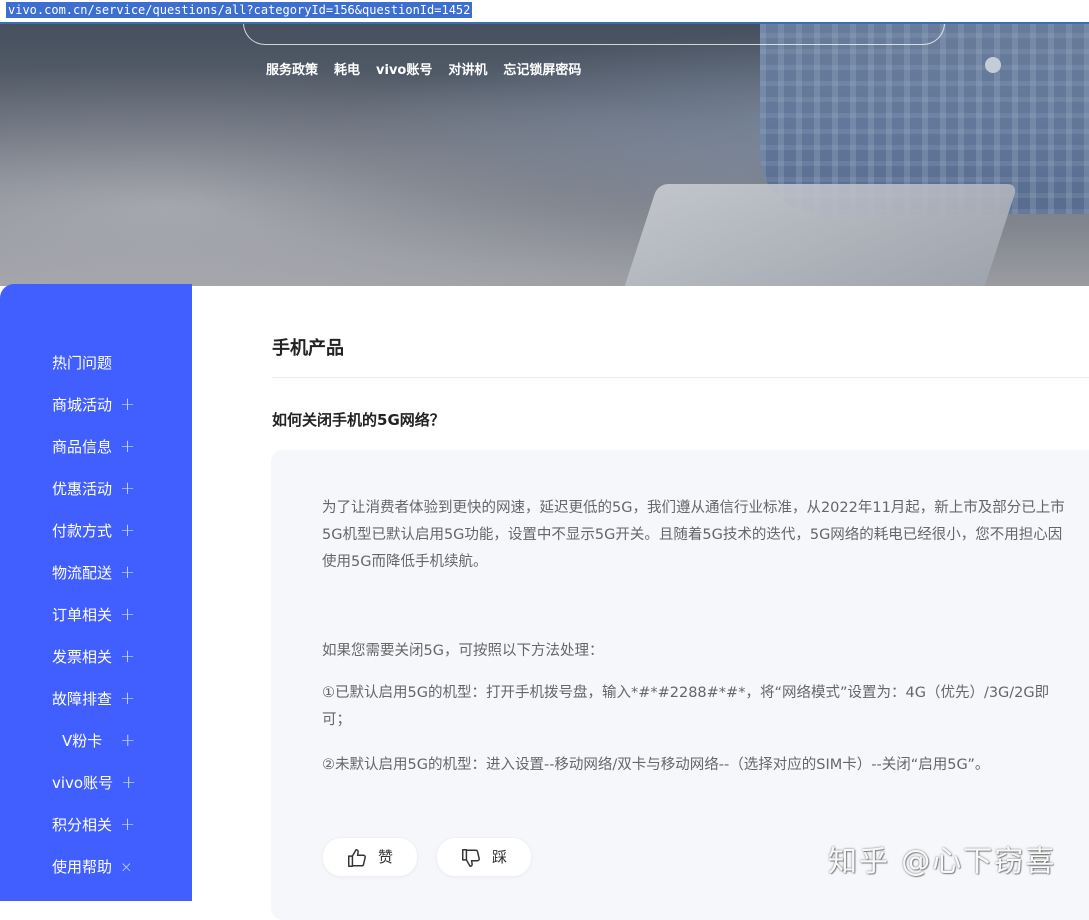 Image resolution: width=1089 pixels, height=920 pixels. I want to click on sidebar-item-invoices: 发票相关 +, so click(93, 657).